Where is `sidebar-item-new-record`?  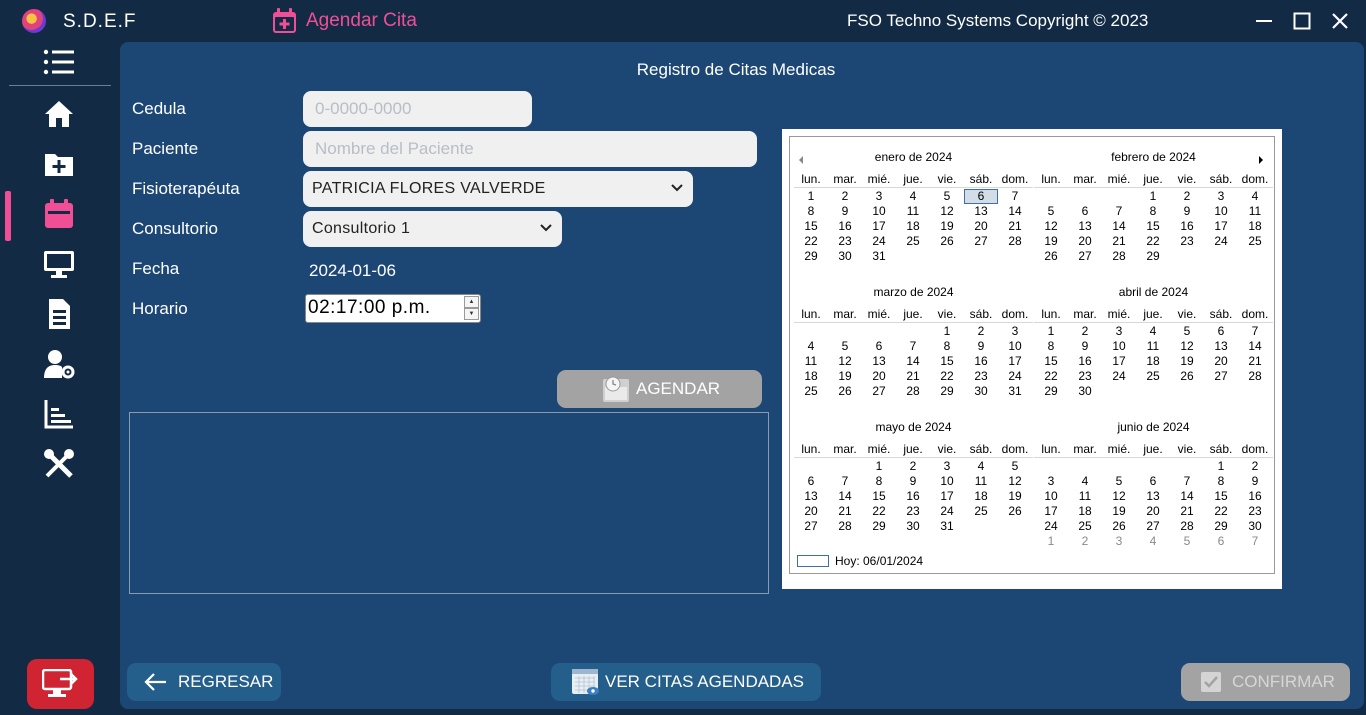 sidebar-item-new-record is located at coordinates (59, 163).